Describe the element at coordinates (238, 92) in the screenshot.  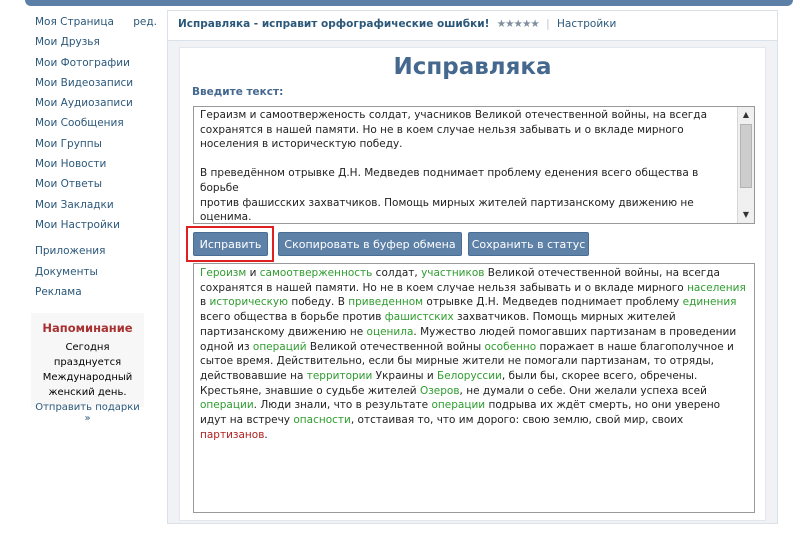
I see `input-label: Введите текст:` at that location.